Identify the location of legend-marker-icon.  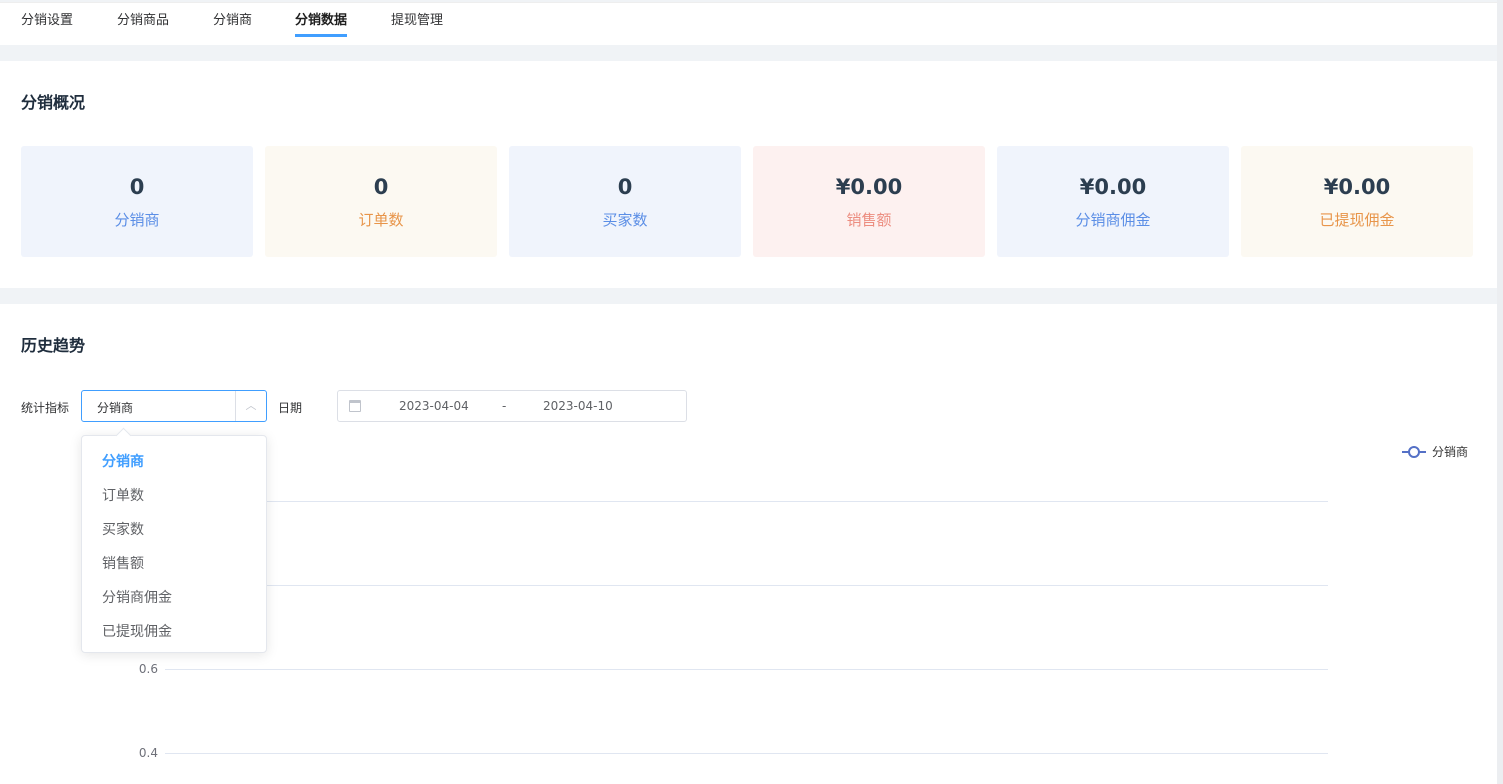
(1414, 452).